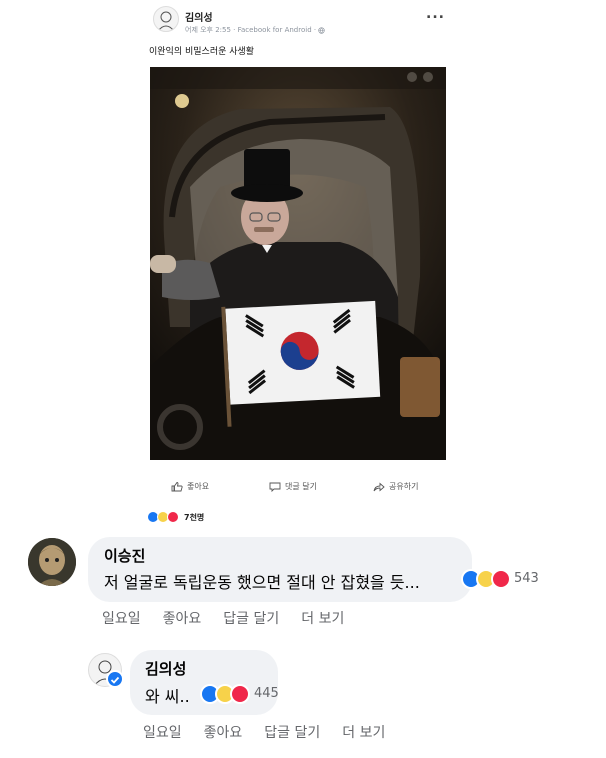  Describe the element at coordinates (182, 619) in the screenshot. I see `comment-like-link: 좋아요` at that location.